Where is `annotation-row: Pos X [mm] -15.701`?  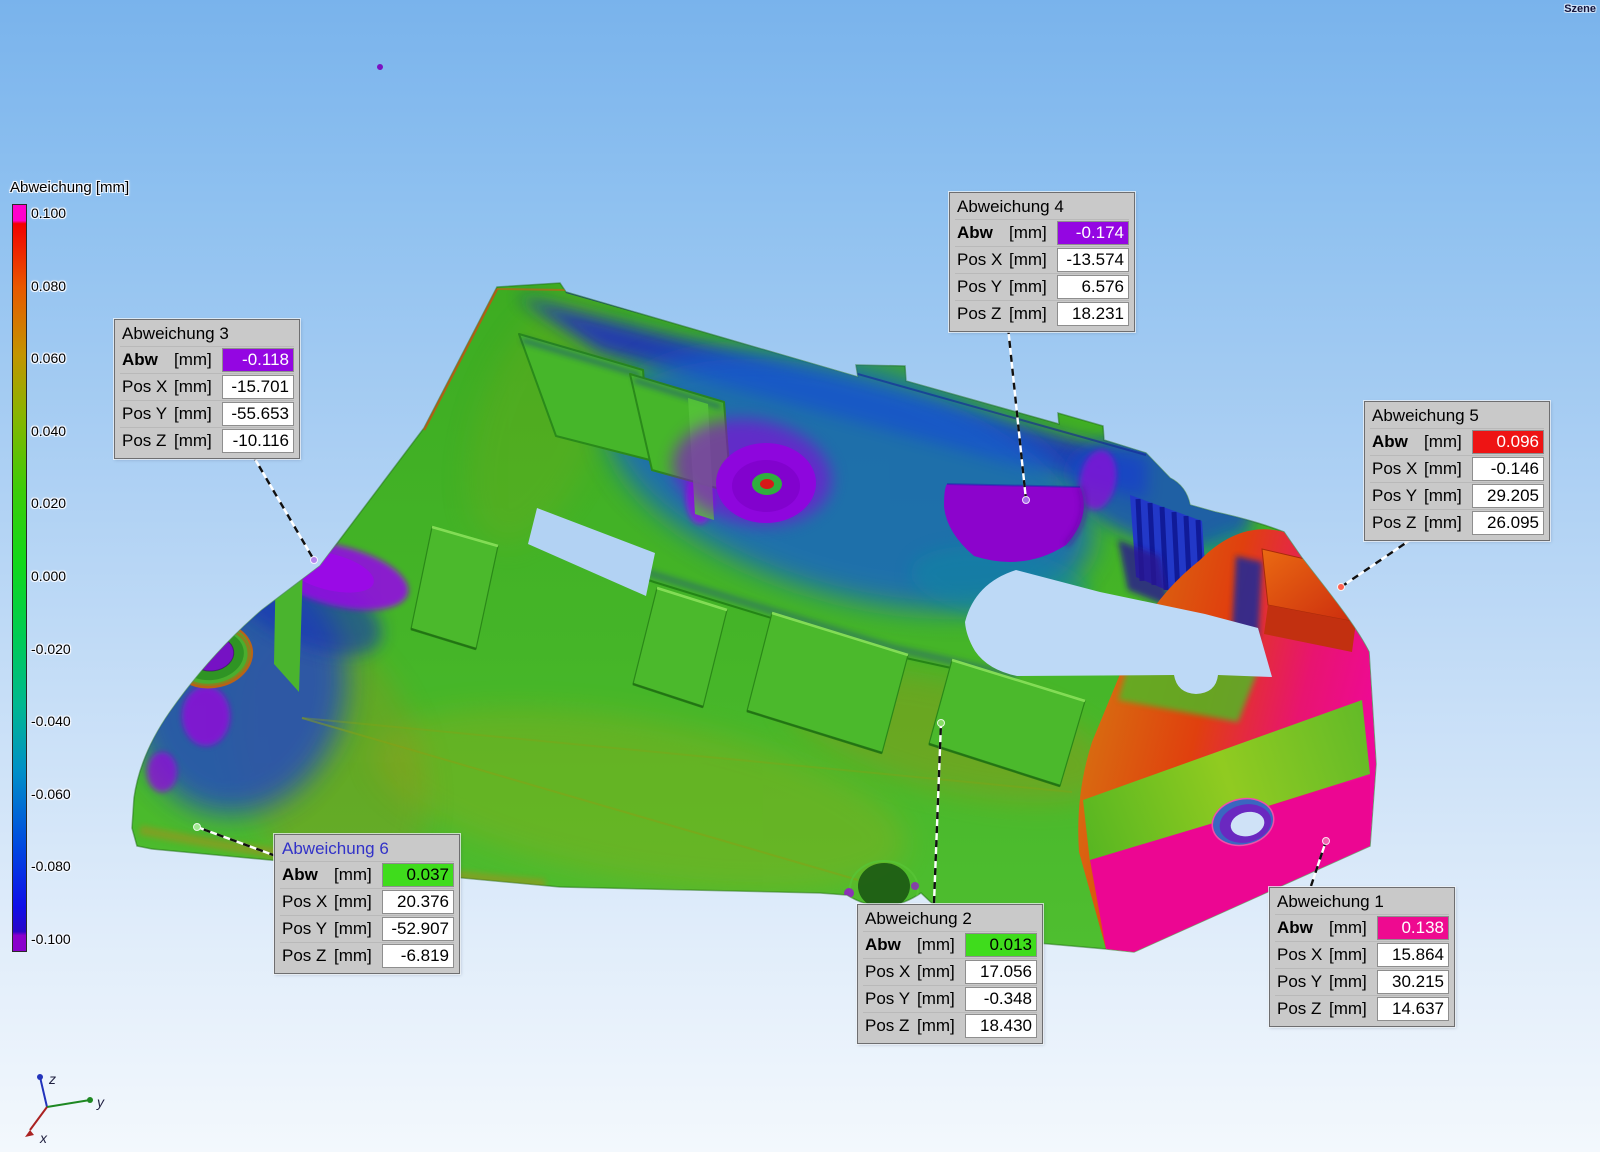 annotation-row: Pos X [mm] -15.701 is located at coordinates (207, 386).